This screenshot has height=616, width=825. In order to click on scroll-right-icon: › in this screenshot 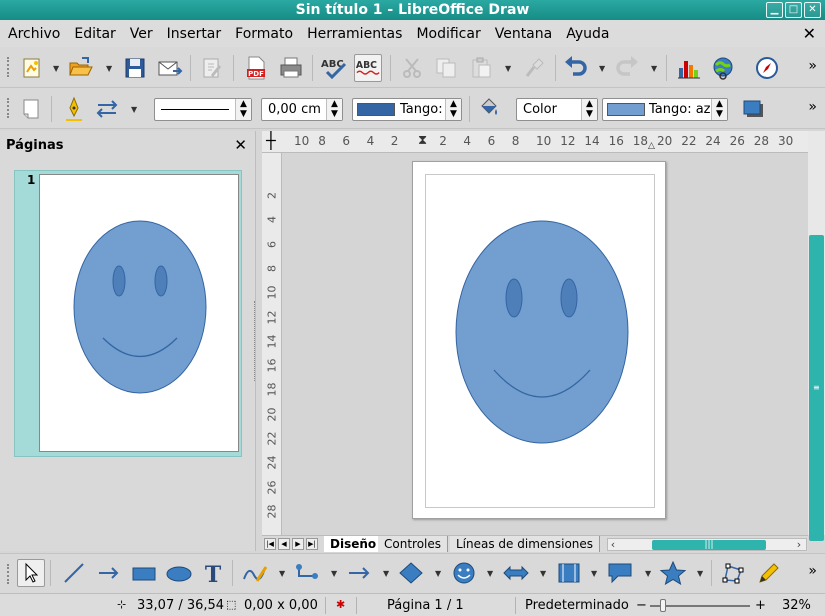, I will do `click(799, 544)`.